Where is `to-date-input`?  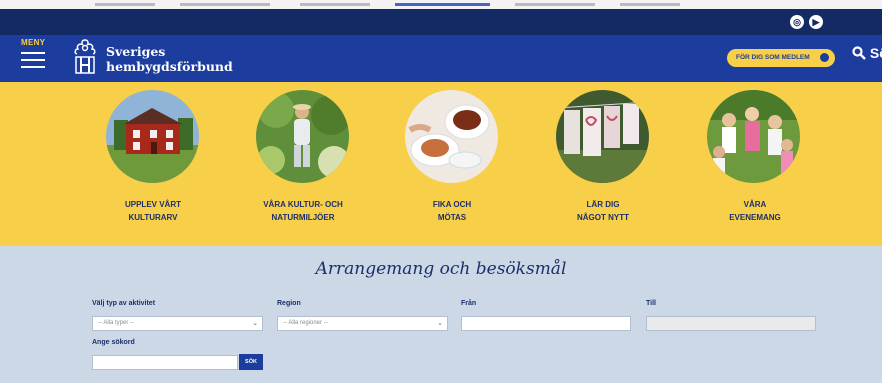 to-date-input is located at coordinates (731, 323).